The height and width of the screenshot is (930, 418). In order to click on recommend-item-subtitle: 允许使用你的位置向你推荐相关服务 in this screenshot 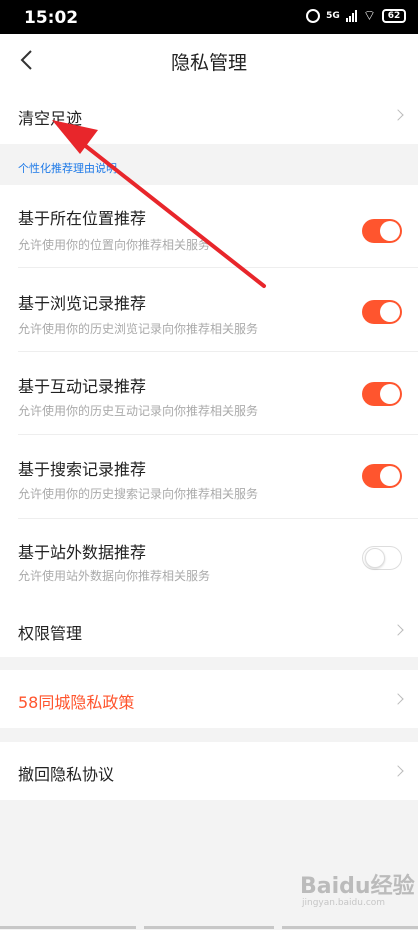, I will do `click(114, 245)`.